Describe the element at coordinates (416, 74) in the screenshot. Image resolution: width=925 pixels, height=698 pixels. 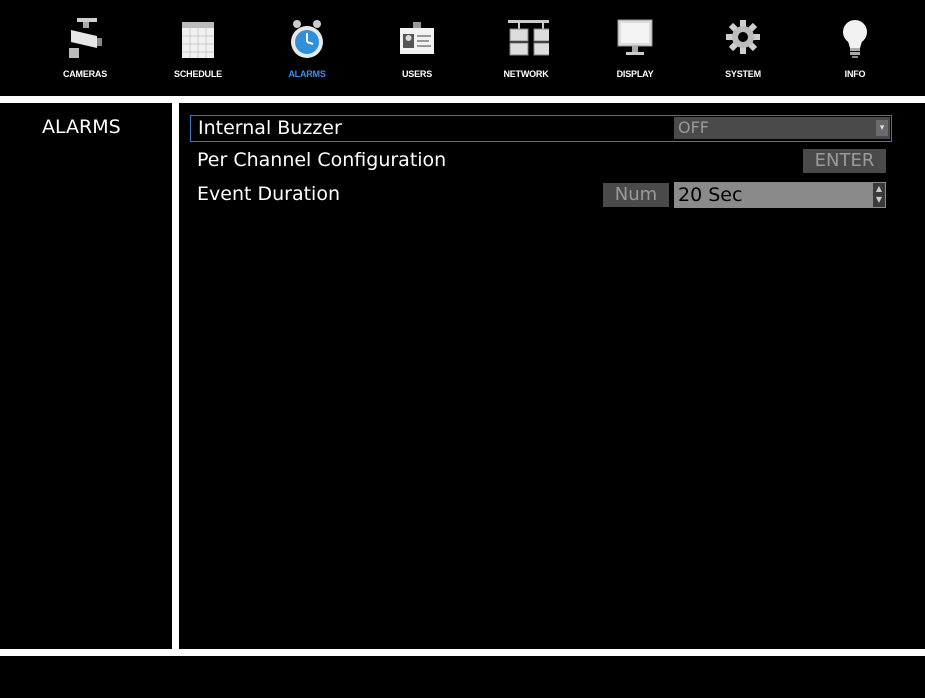
I see `tab-label: USERS` at that location.